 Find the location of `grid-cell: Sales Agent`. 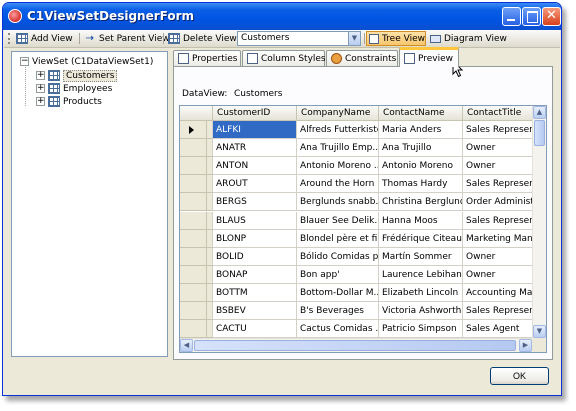

grid-cell: Sales Agent is located at coordinates (498, 329).